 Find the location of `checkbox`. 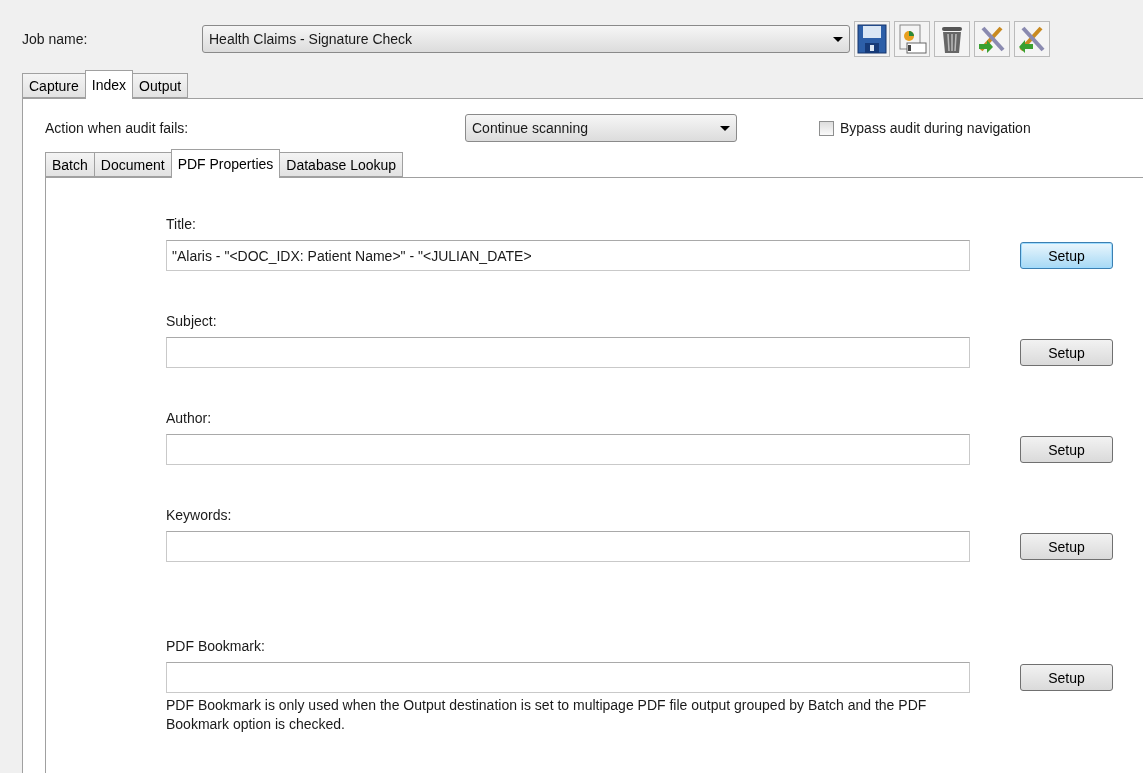

checkbox is located at coordinates (826, 128).